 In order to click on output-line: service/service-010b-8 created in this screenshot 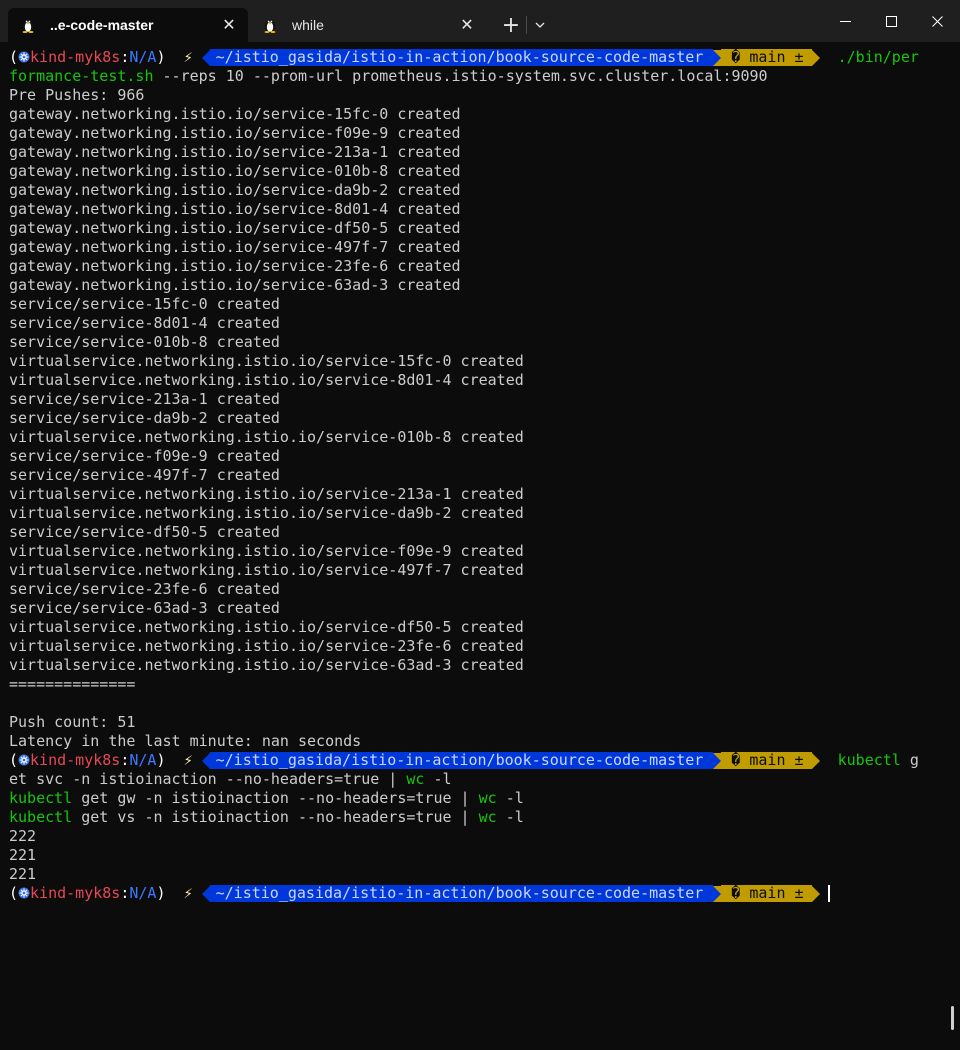, I will do `click(144, 342)`.